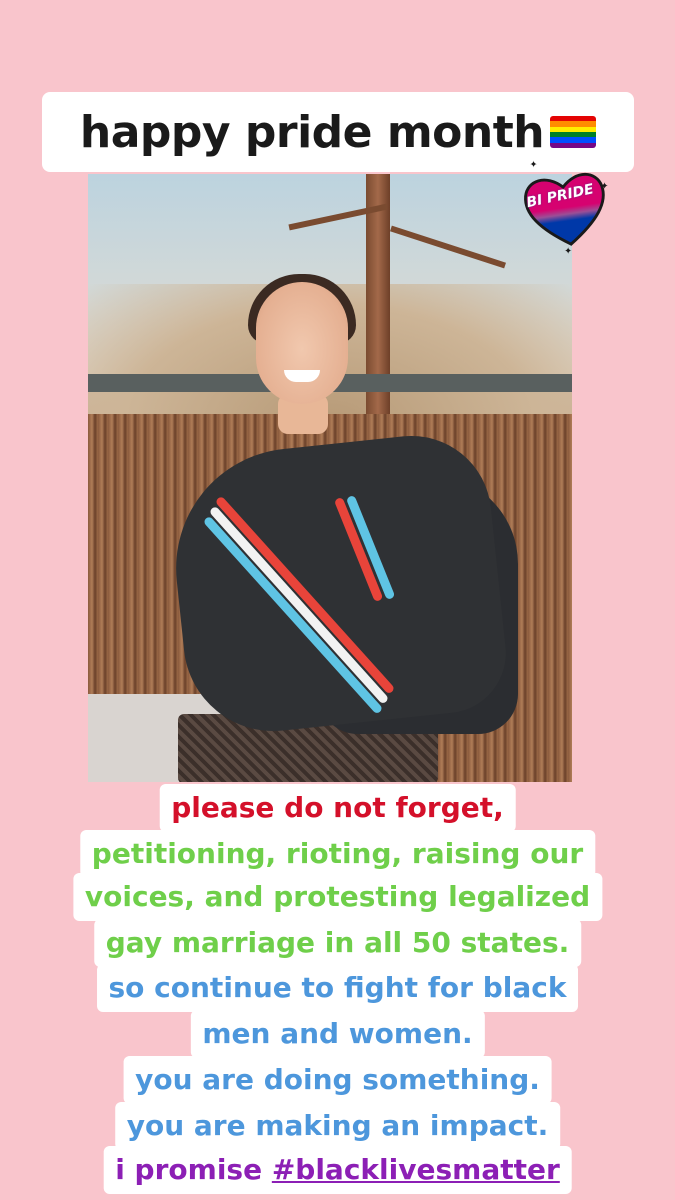  I want to click on person-face, so click(302, 343).